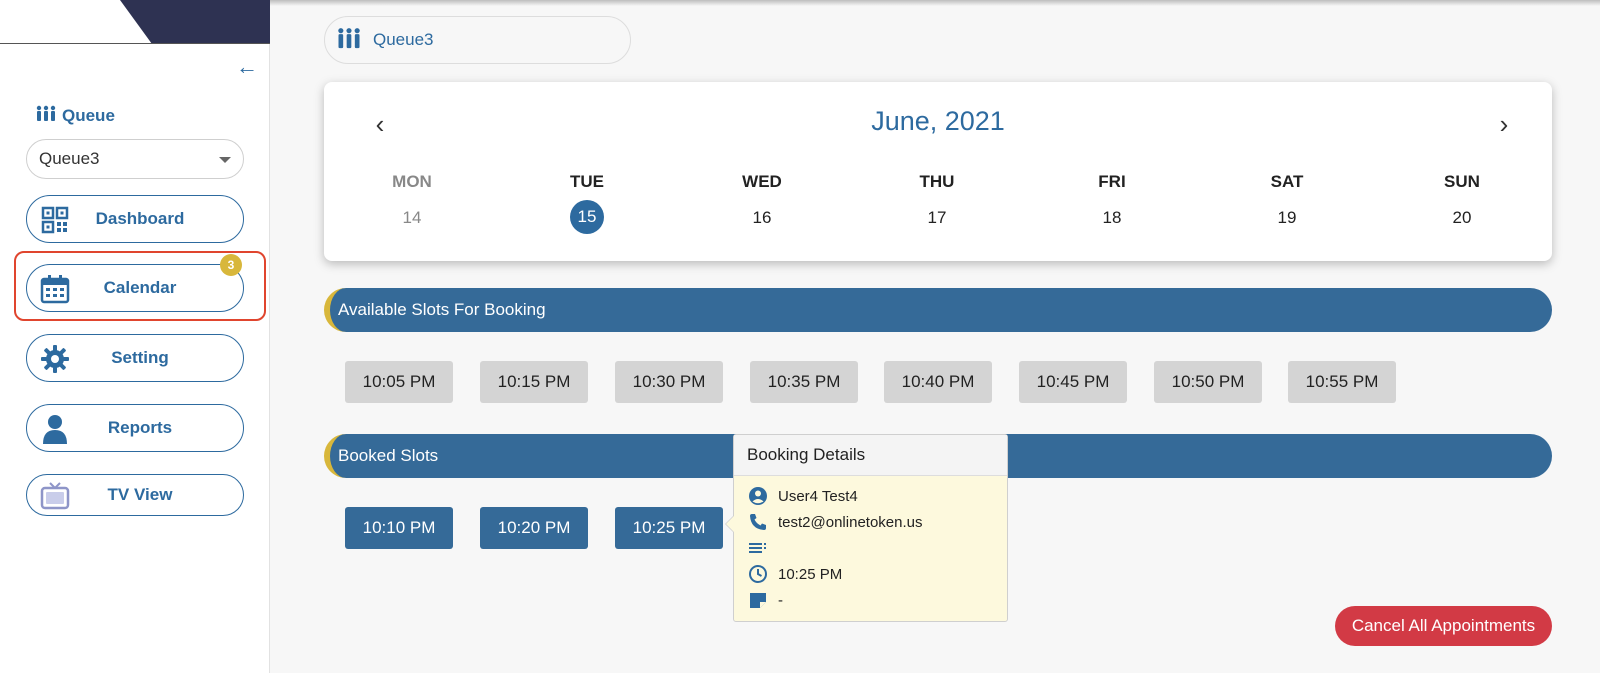 This screenshot has width=1600, height=673. What do you see at coordinates (938, 121) in the screenshot?
I see `calendar-month-title: June, 2021` at bounding box center [938, 121].